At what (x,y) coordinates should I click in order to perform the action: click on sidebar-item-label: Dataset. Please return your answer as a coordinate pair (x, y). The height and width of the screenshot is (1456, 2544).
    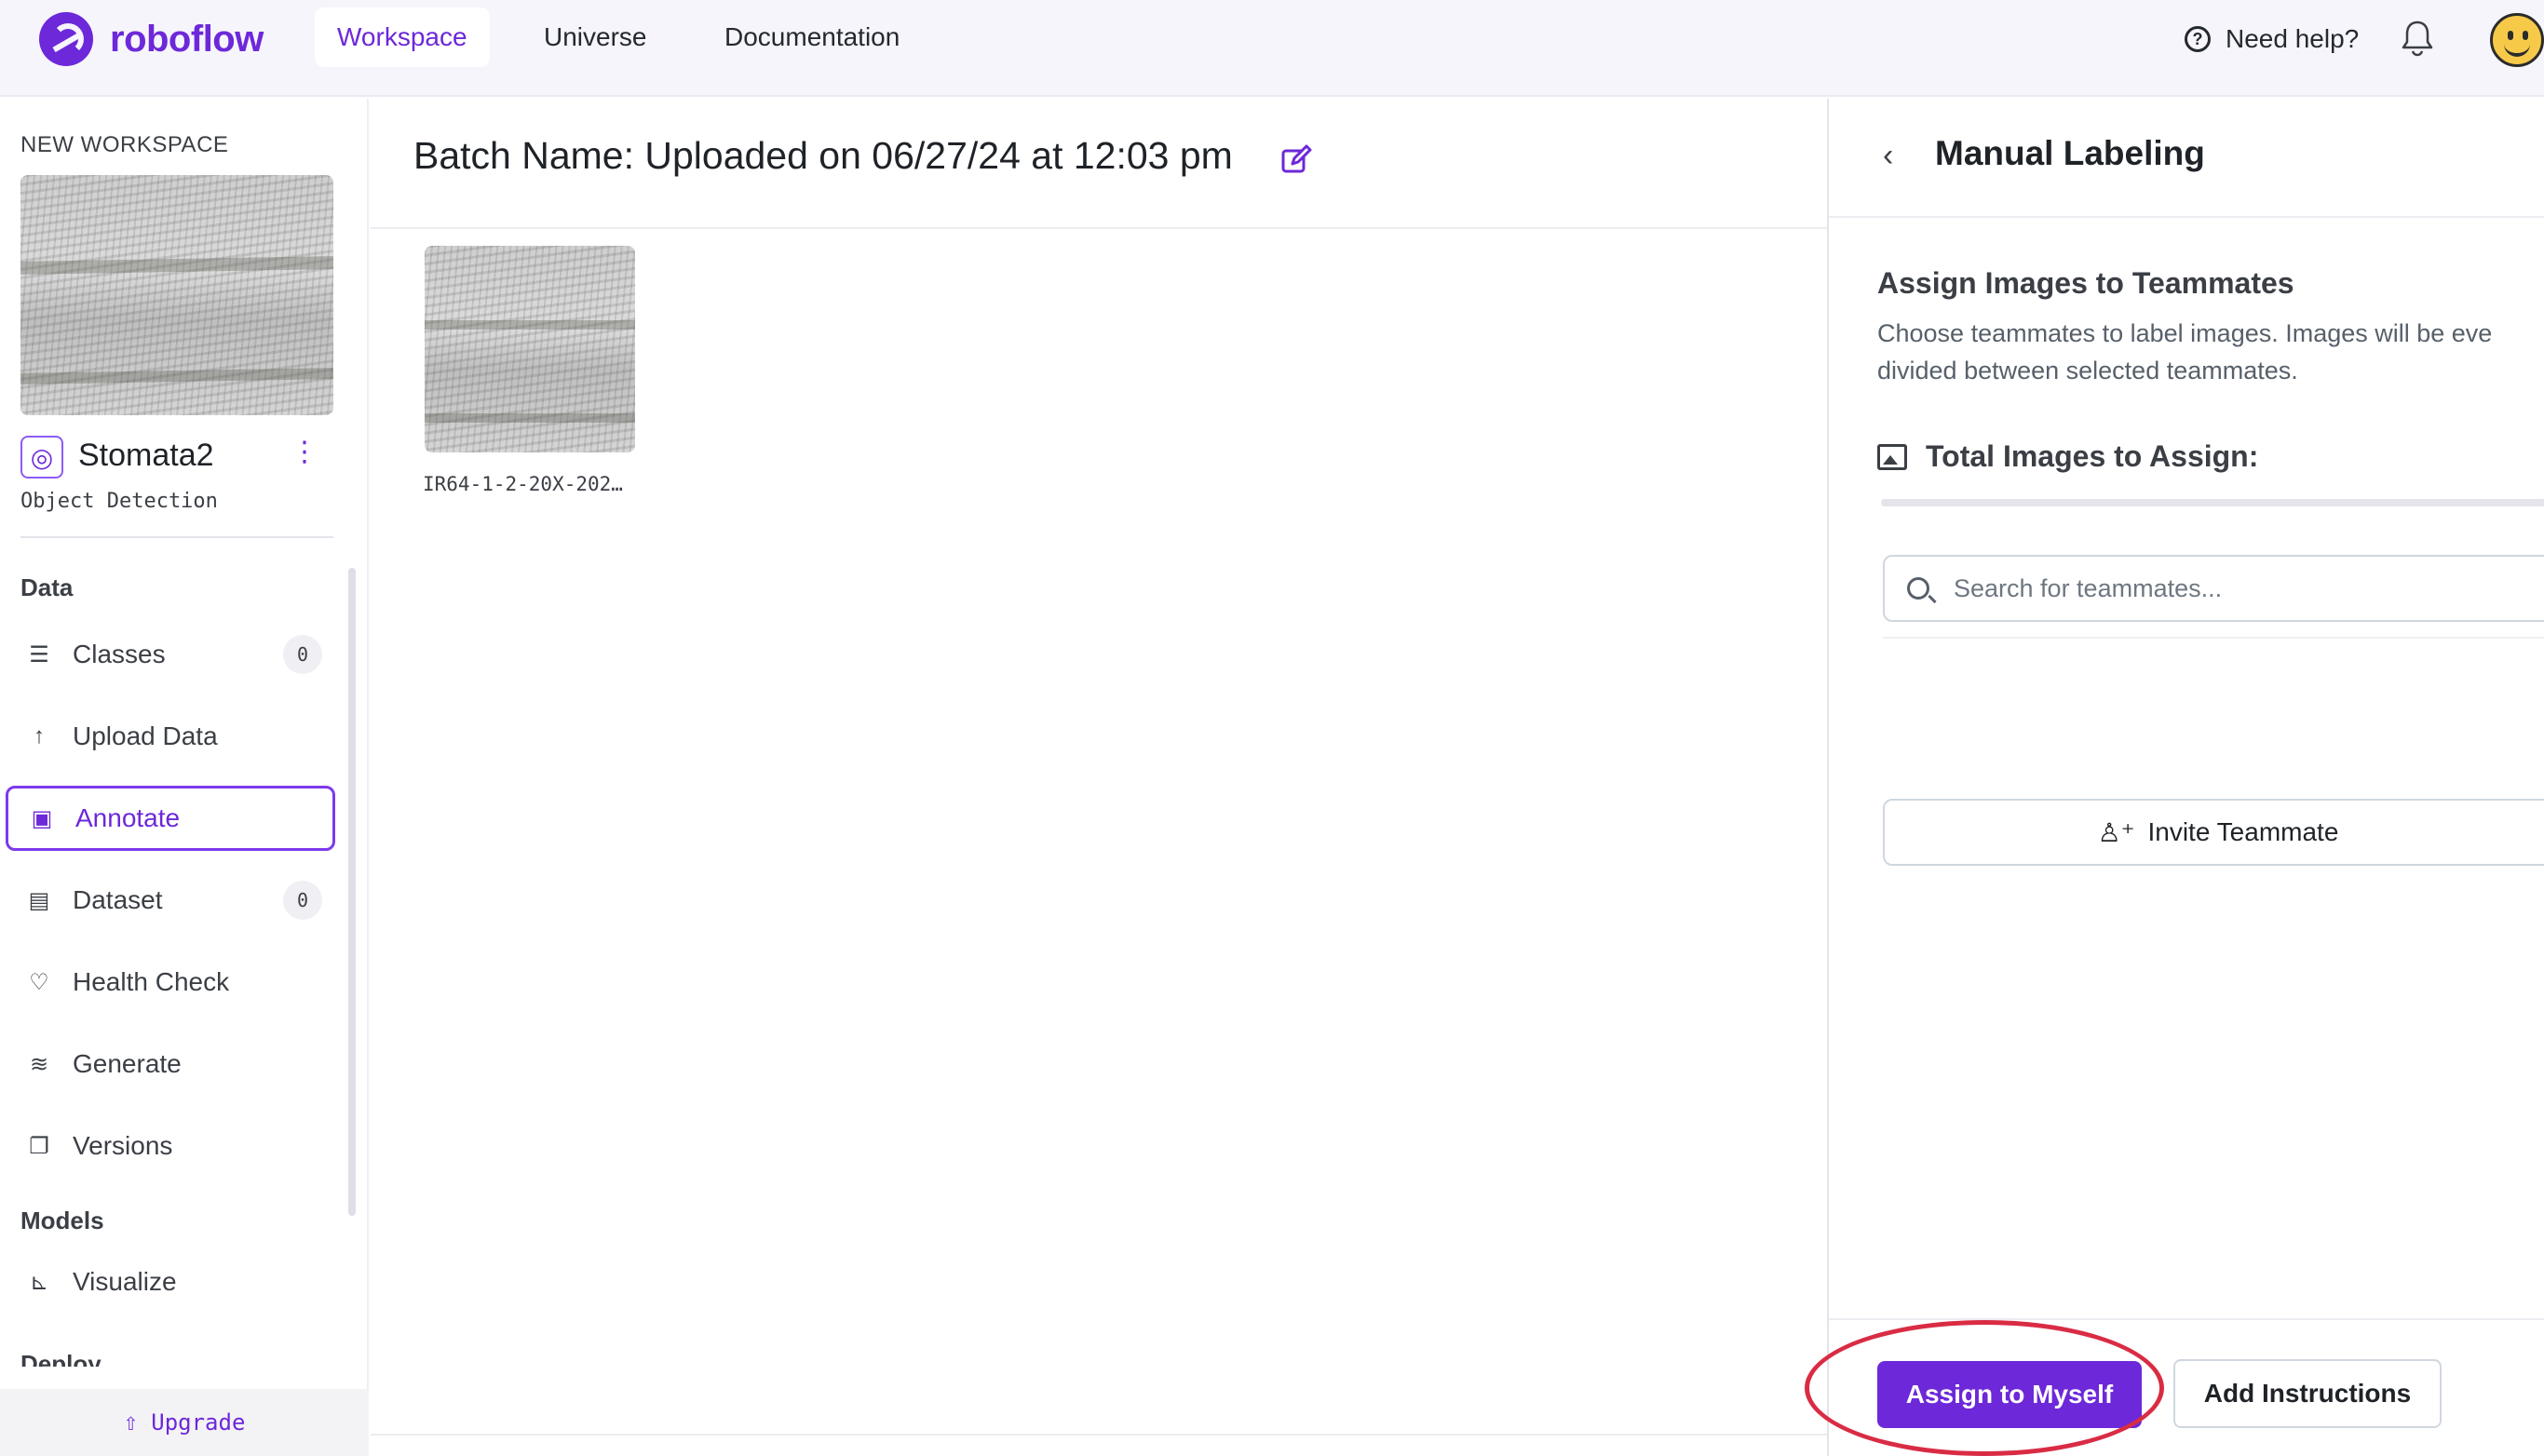
    Looking at the image, I should click on (118, 899).